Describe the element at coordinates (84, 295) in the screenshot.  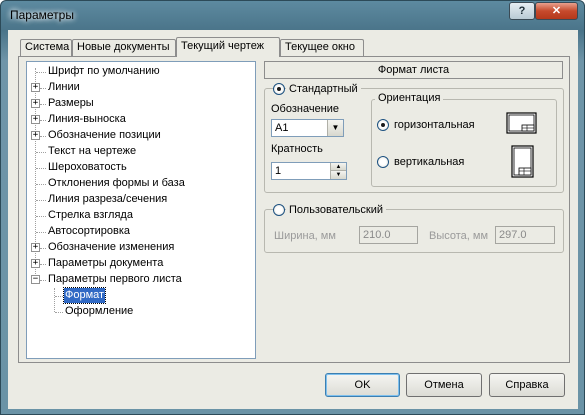
I see `tree-item-label: Формат` at that location.